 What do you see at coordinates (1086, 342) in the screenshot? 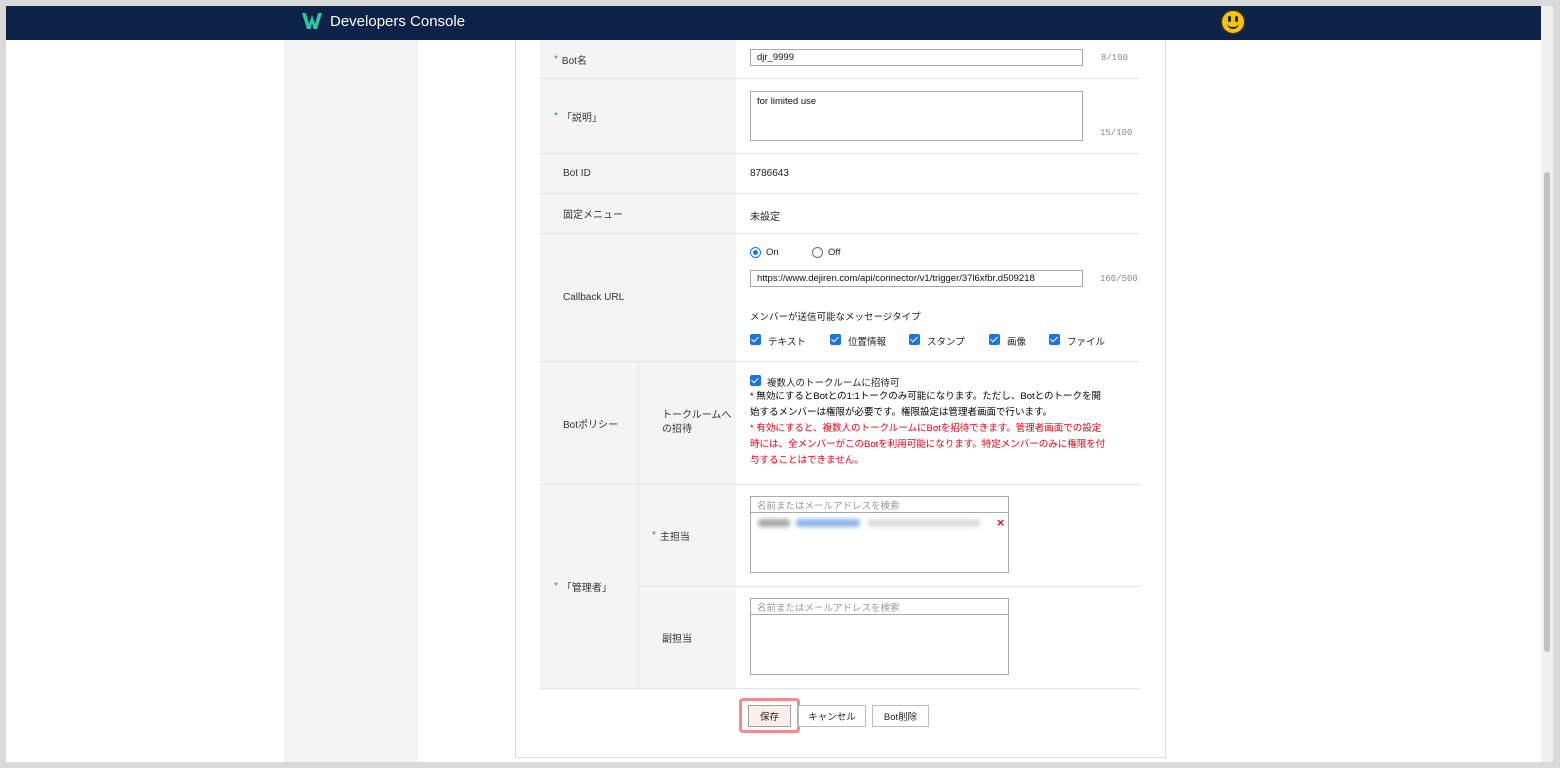
I see `type-file-label: ファイル` at bounding box center [1086, 342].